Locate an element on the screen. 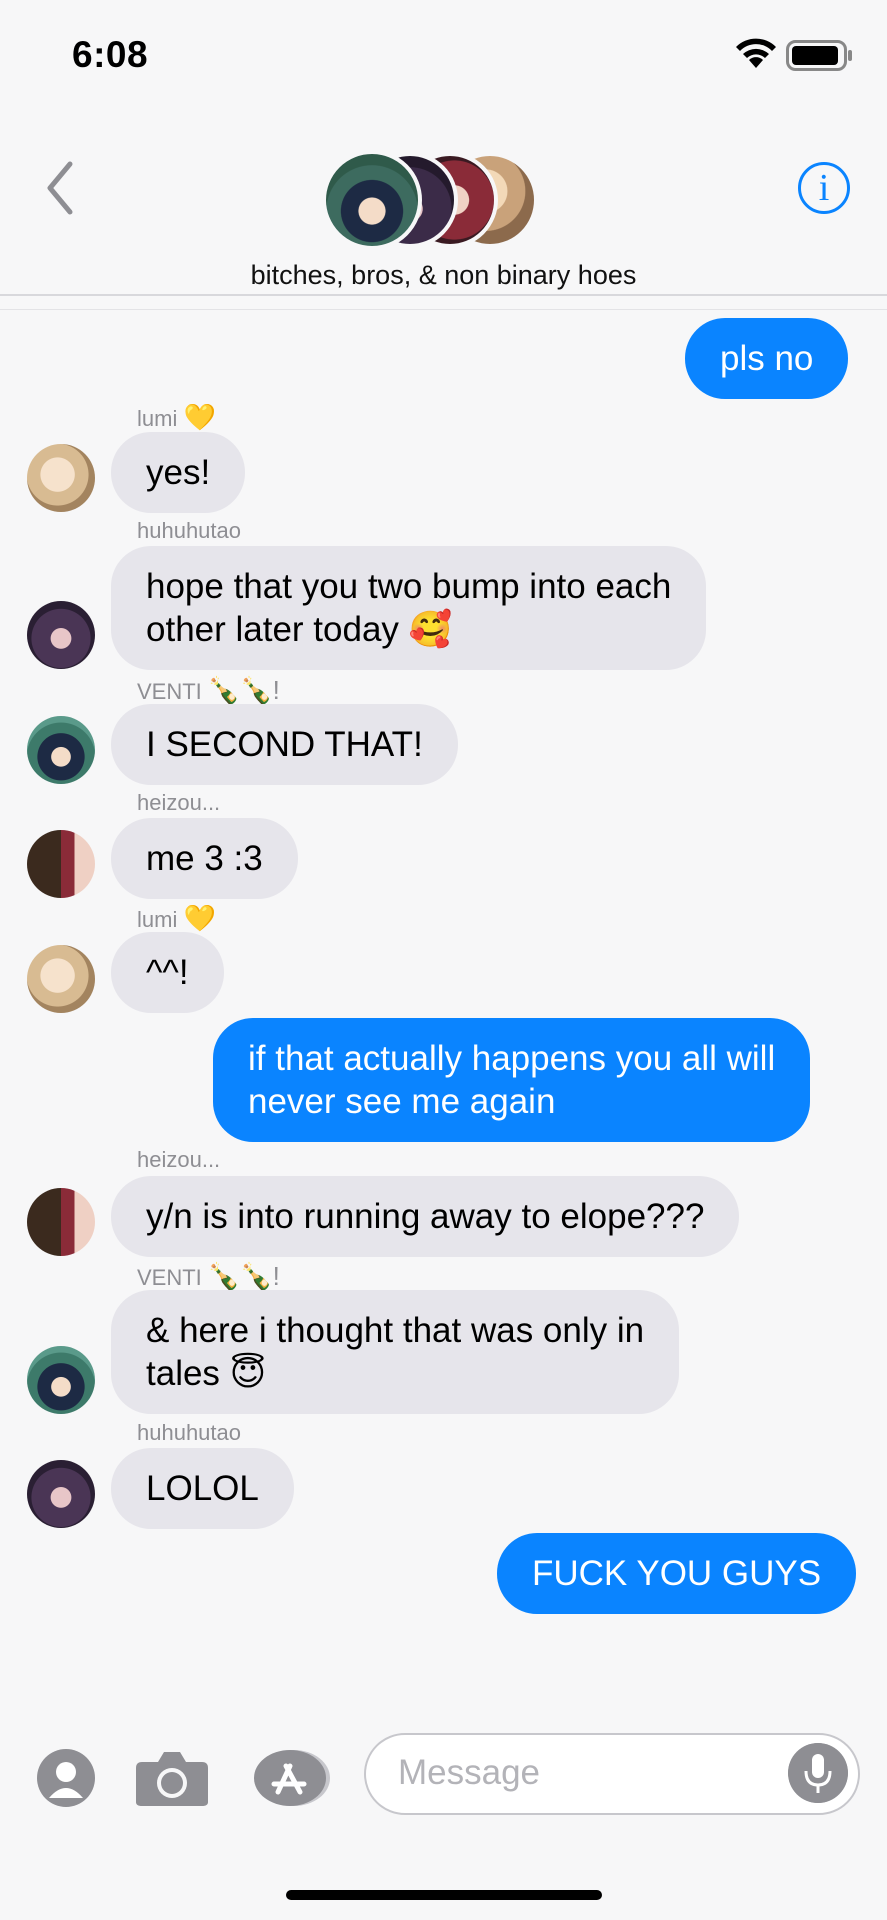 The height and width of the screenshot is (1920, 887). group-avatar-stack is located at coordinates (430, 201).